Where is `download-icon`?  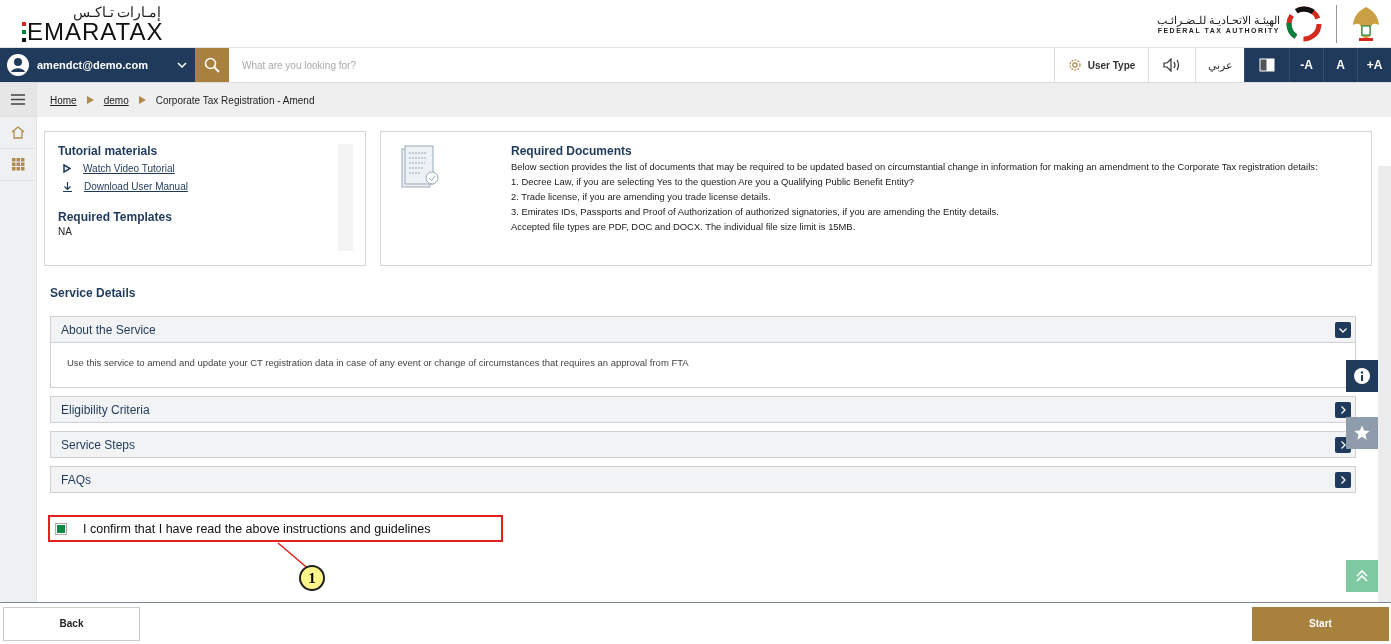
download-icon is located at coordinates (67, 186).